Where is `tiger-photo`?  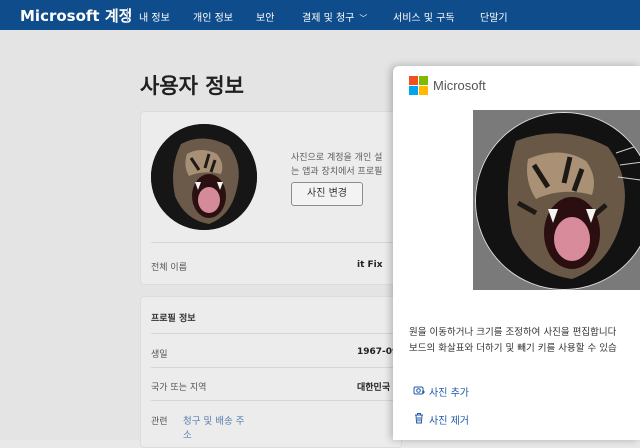 tiger-photo is located at coordinates (204, 177).